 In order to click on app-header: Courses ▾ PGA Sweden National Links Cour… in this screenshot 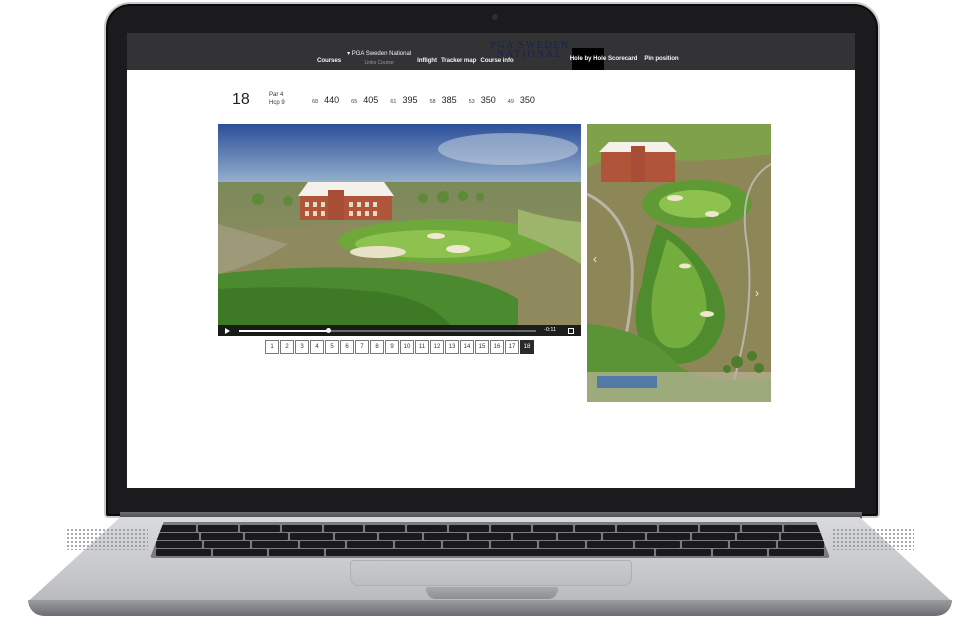, I will do `click(491, 51)`.